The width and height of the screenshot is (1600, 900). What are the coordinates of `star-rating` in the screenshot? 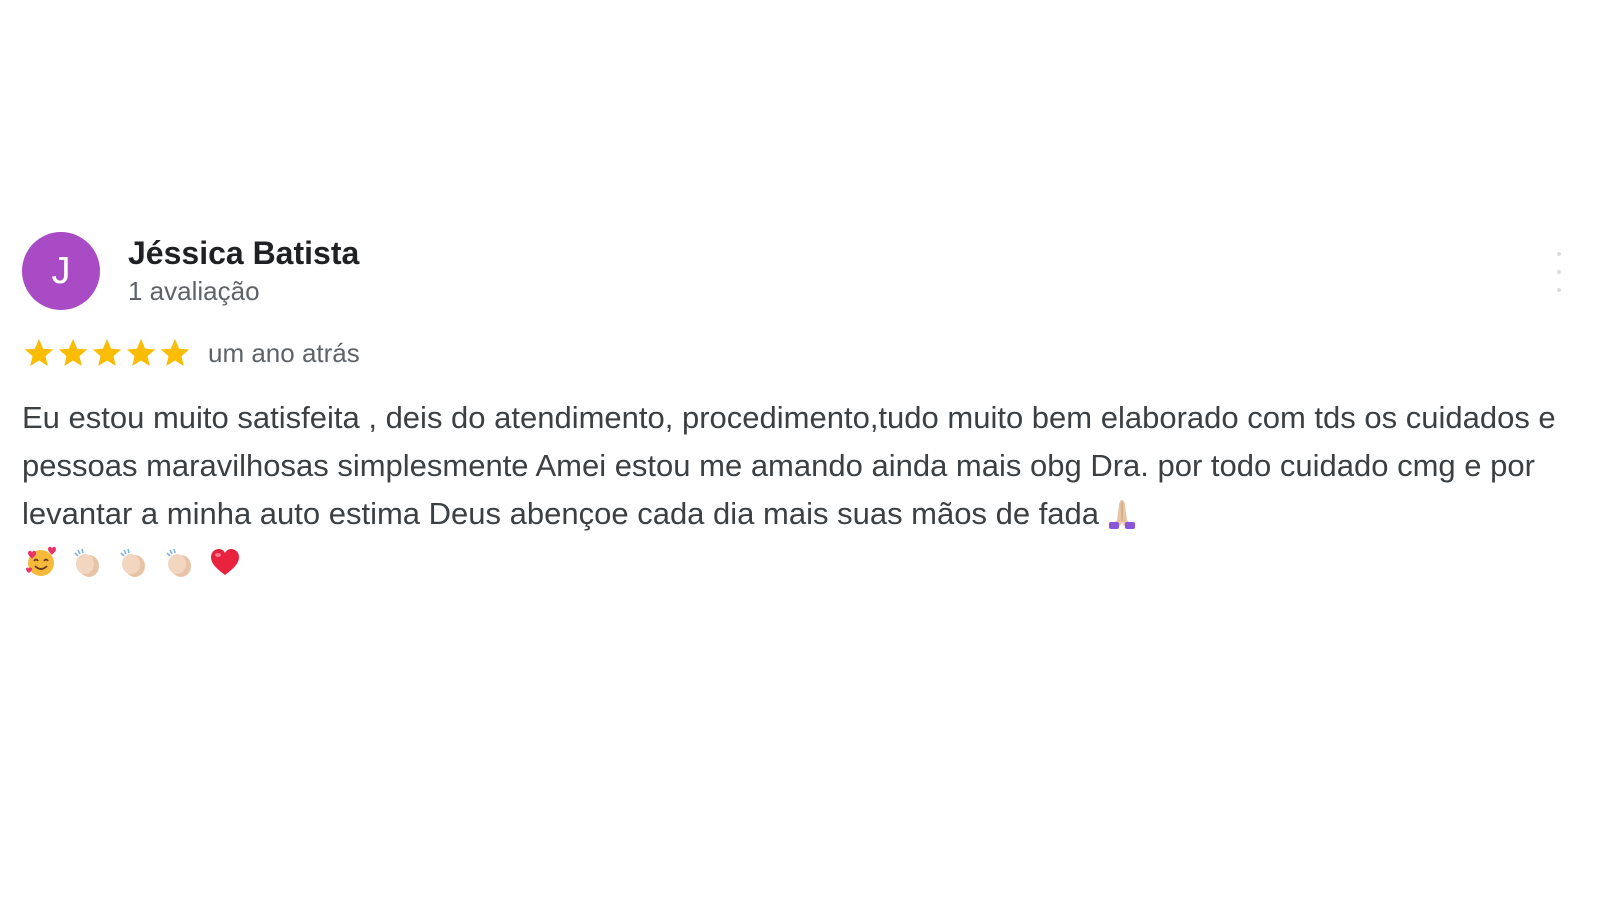 It's located at (107, 353).